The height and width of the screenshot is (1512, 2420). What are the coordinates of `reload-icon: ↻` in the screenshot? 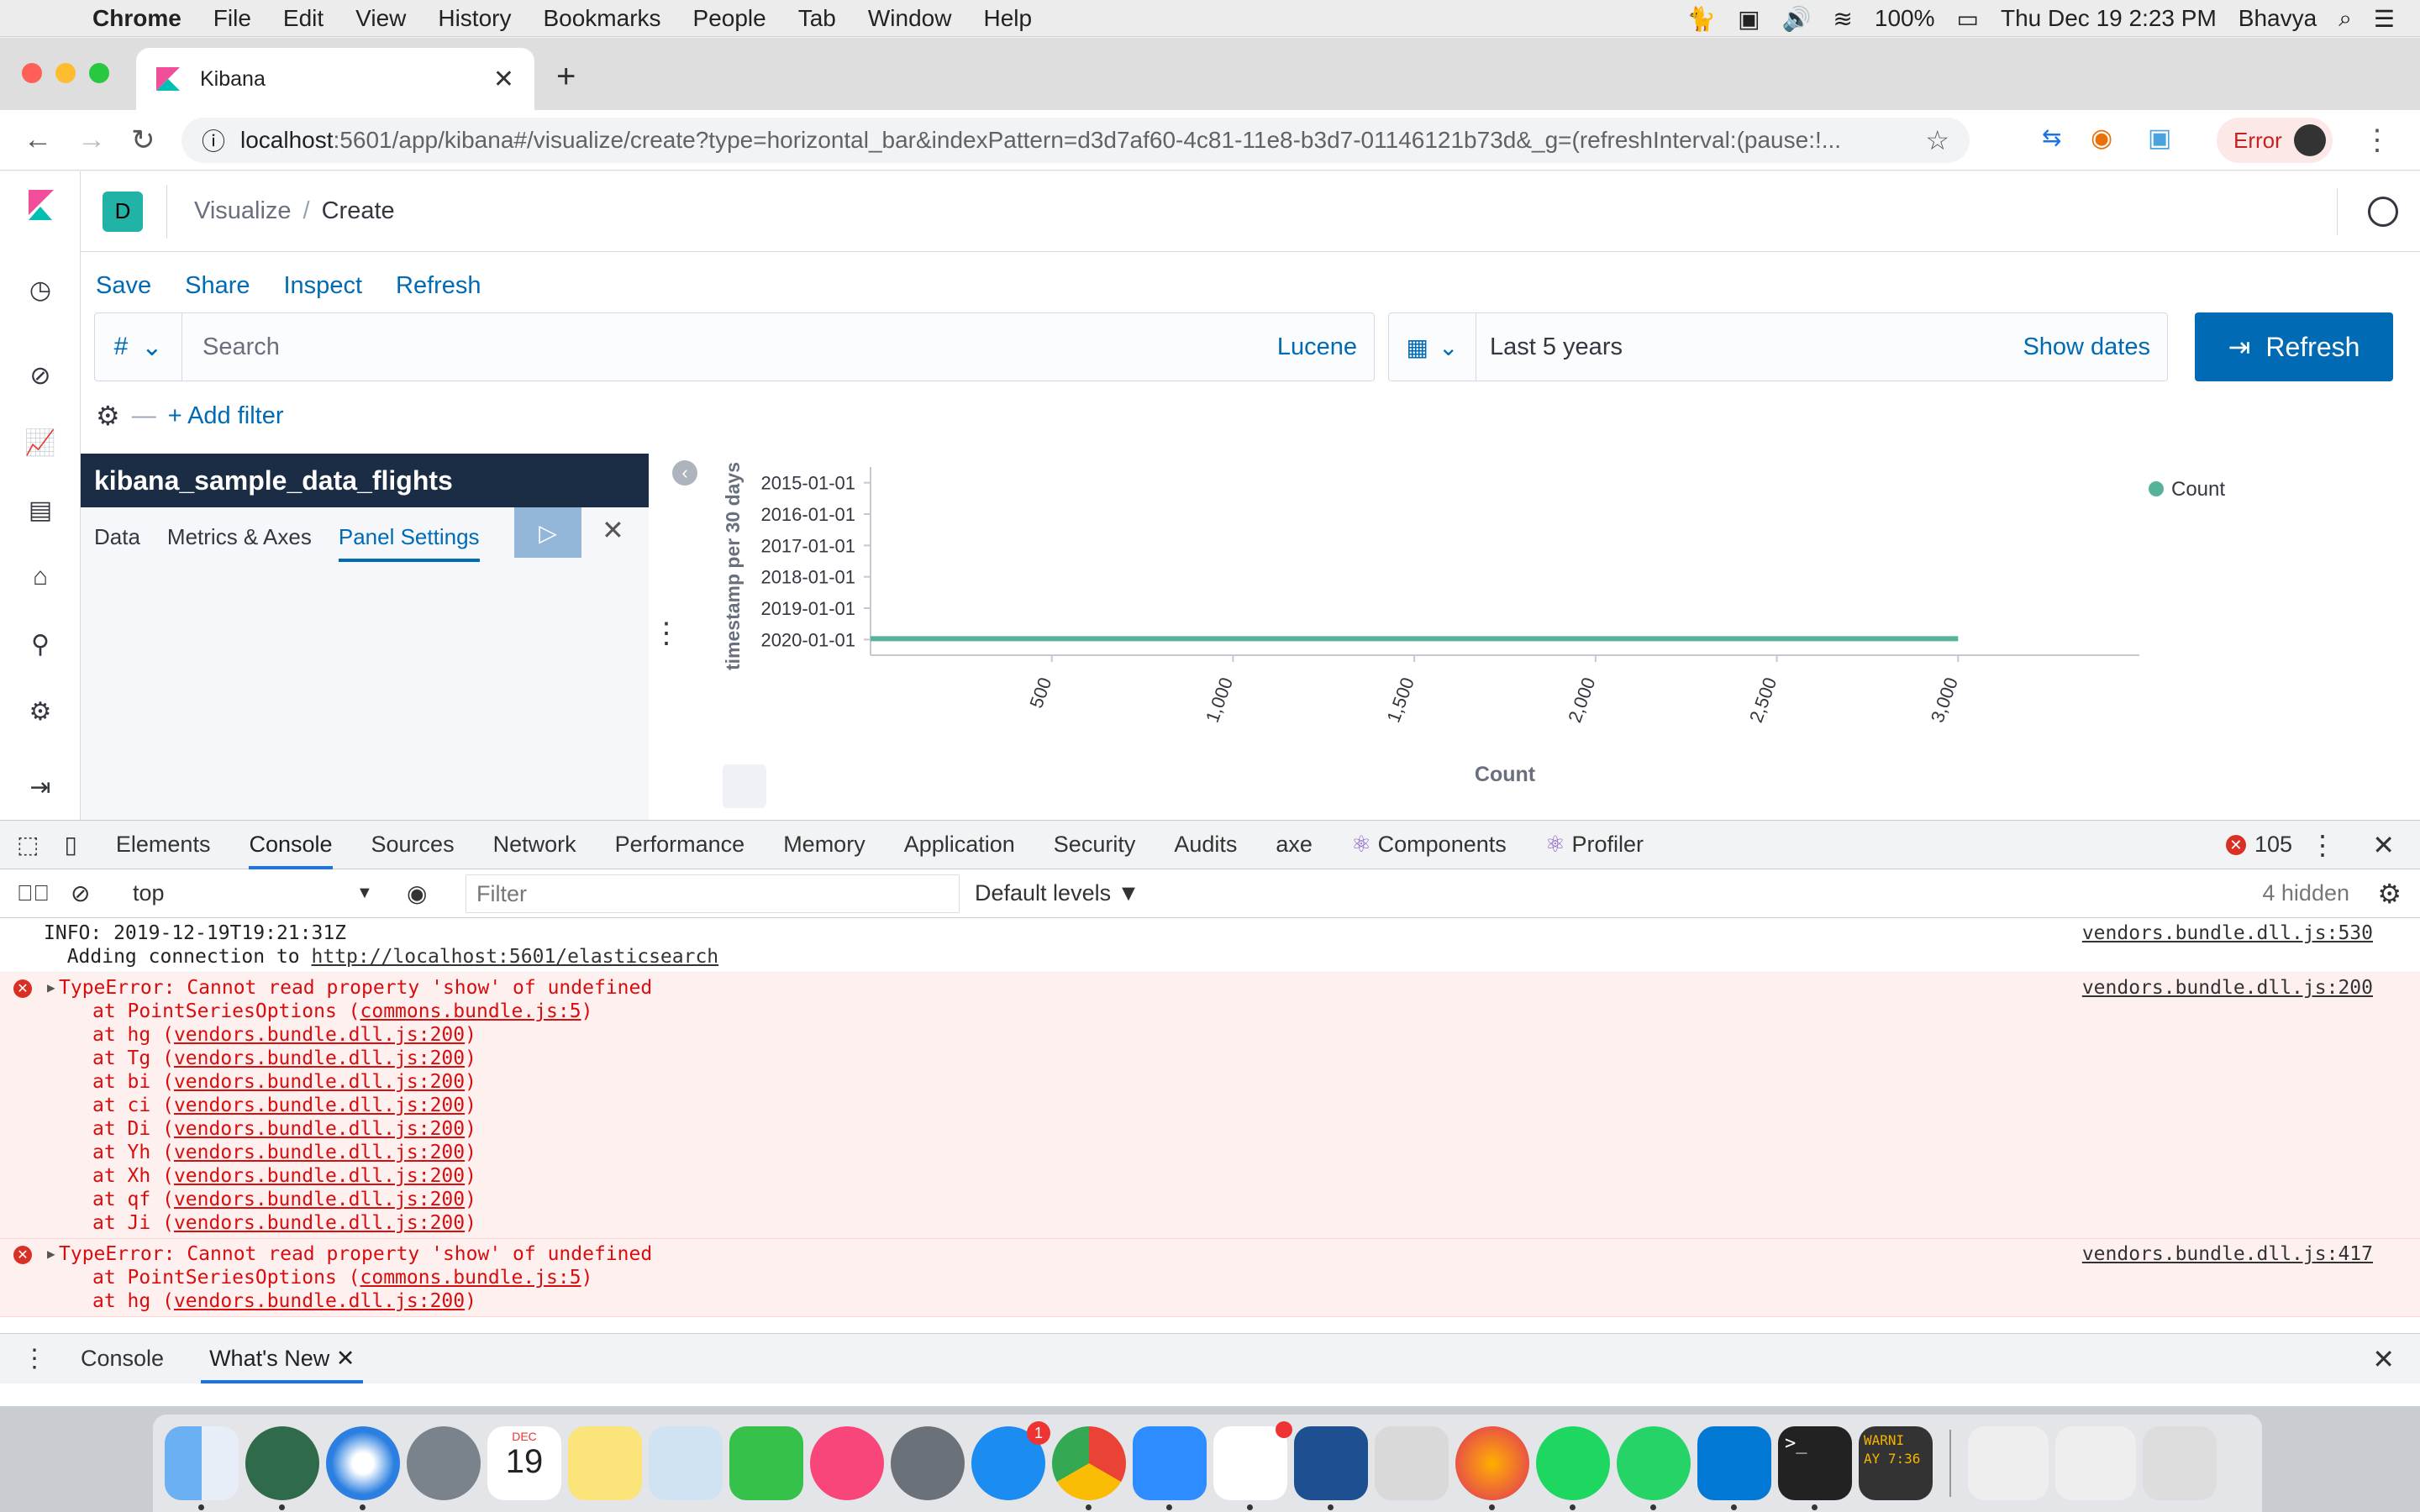 It's located at (143, 140).